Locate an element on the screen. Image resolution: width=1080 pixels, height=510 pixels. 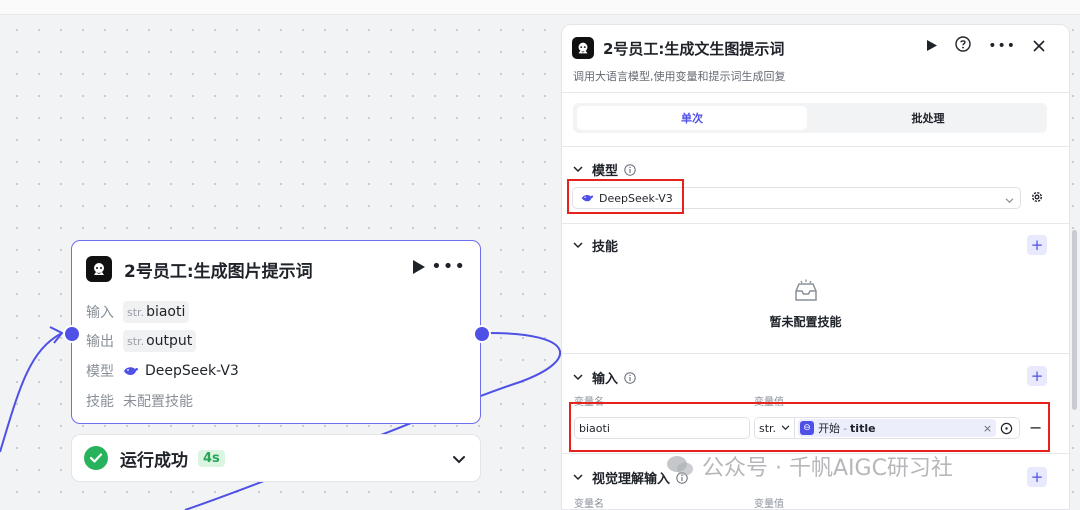
node-skill-row: 技能 未配置技能 is located at coordinates (139, 401).